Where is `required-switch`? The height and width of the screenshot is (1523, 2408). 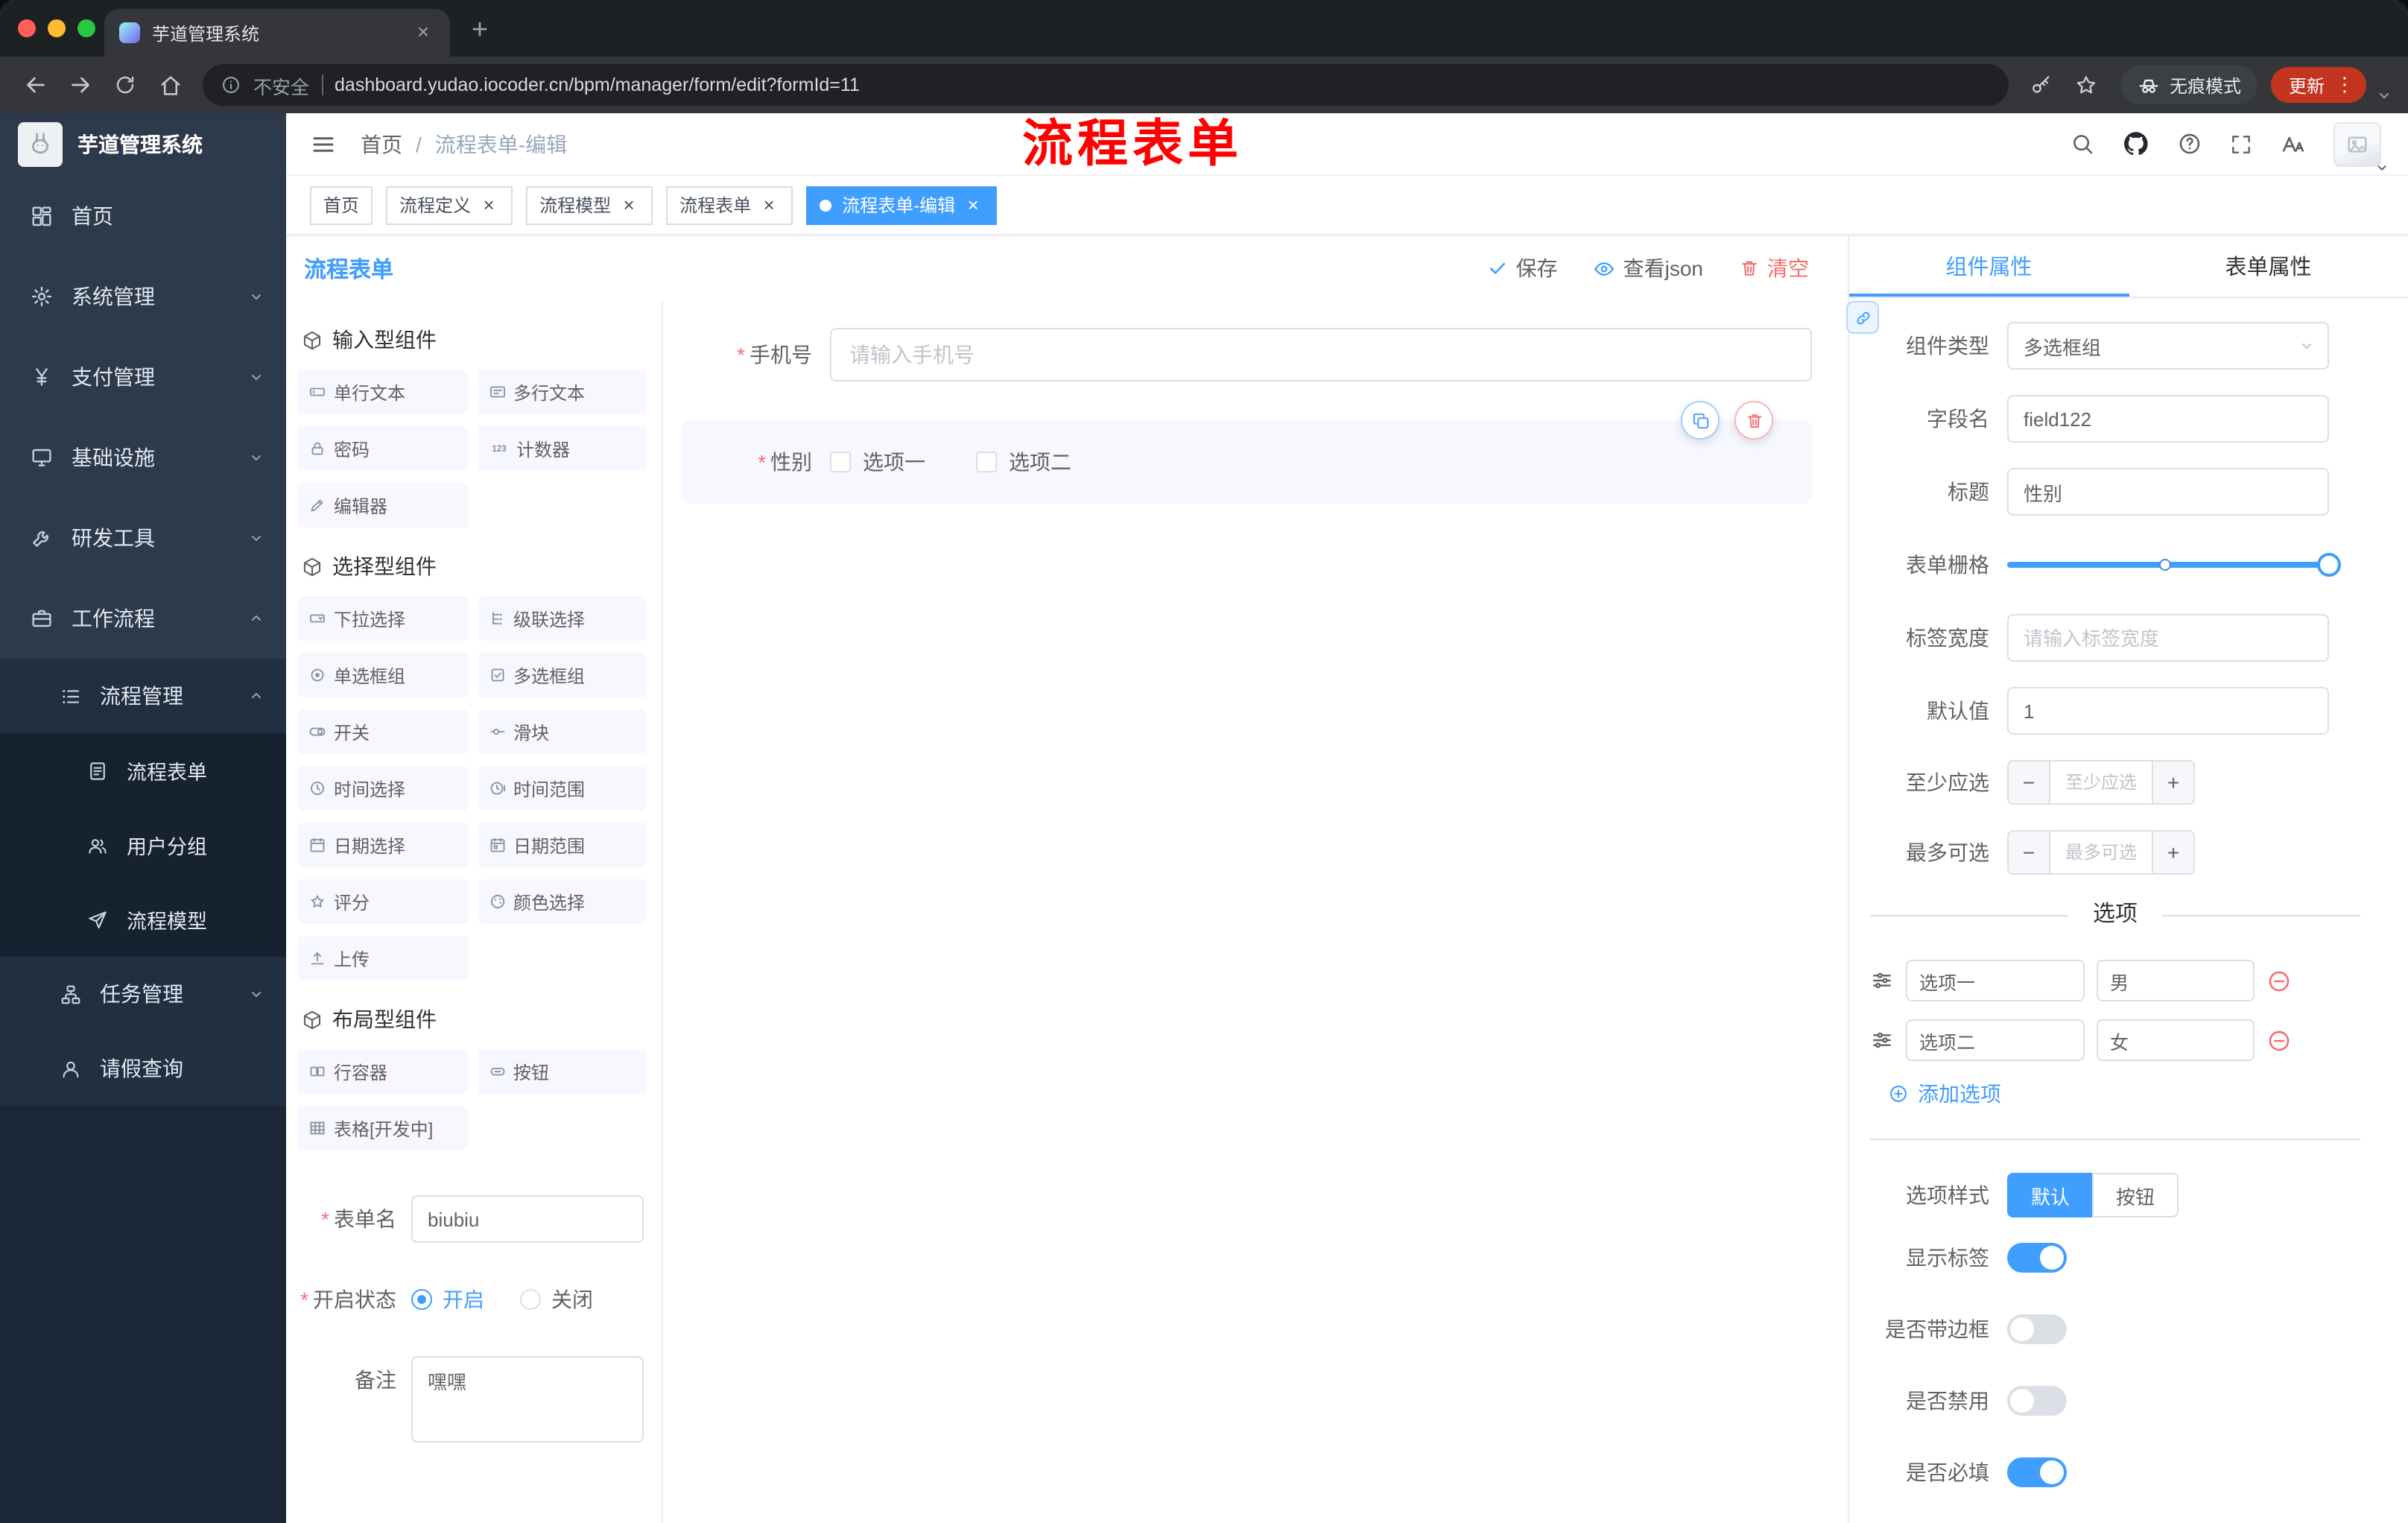
required-switch is located at coordinates (2037, 1472).